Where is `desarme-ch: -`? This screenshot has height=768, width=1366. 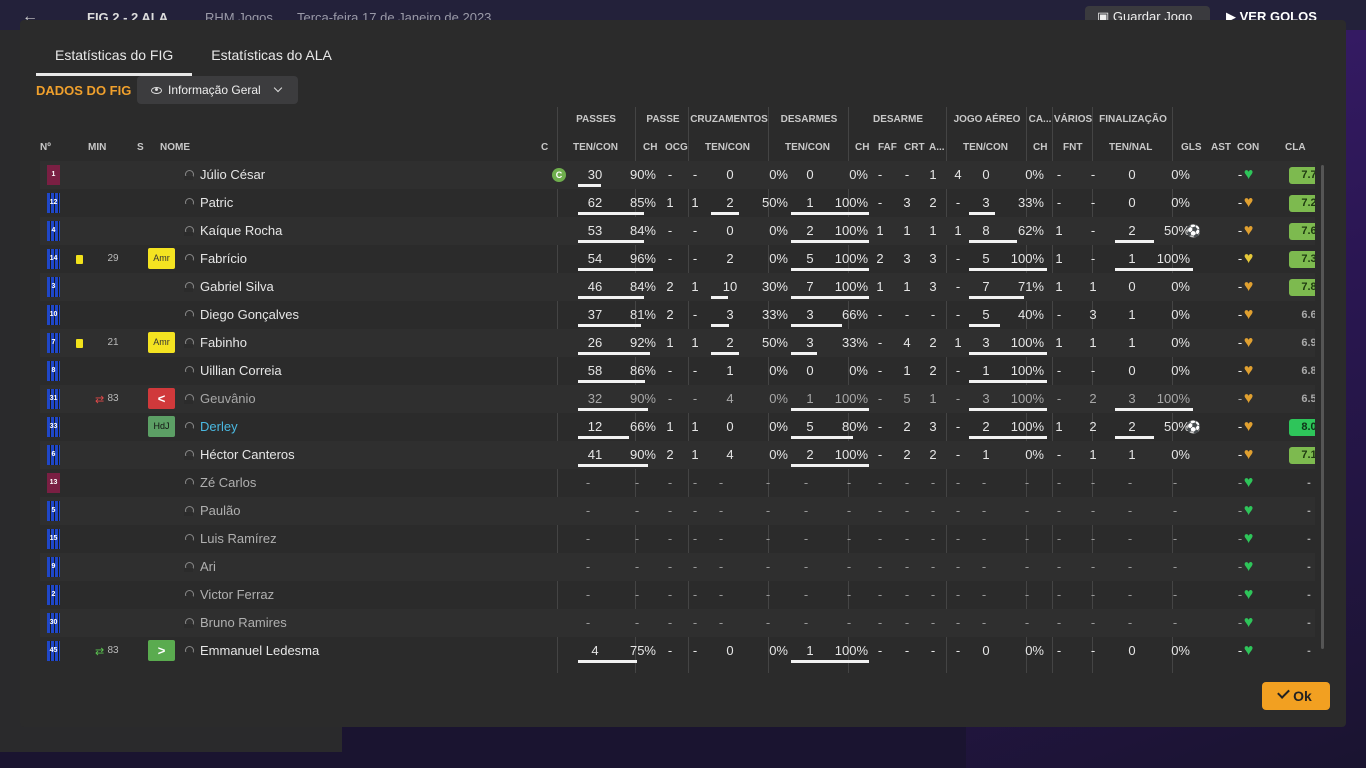
desarme-ch: - is located at coordinates (880, 174).